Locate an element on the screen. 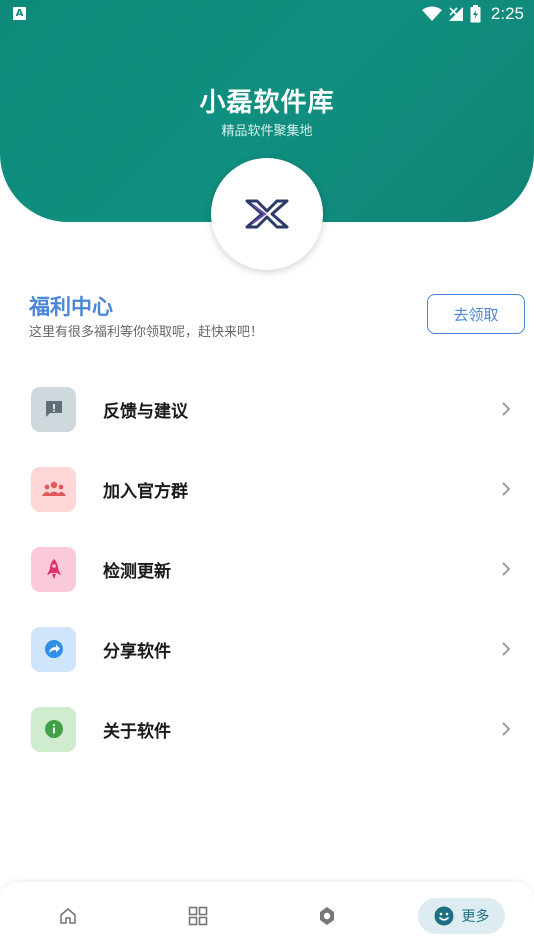  info-icon is located at coordinates (53, 729).